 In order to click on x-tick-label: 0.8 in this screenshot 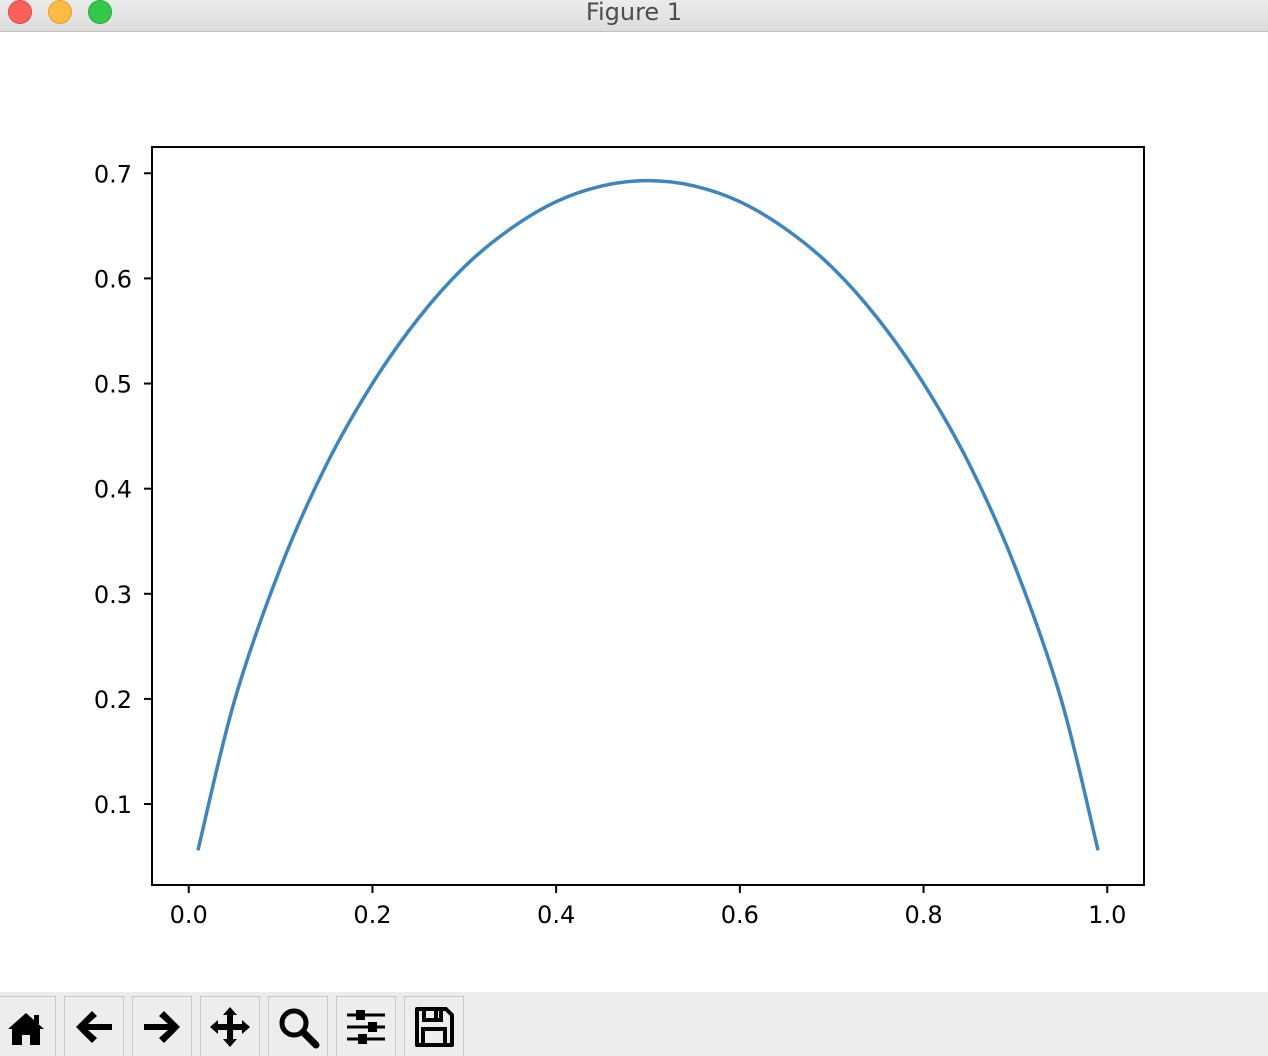, I will do `click(923, 915)`.